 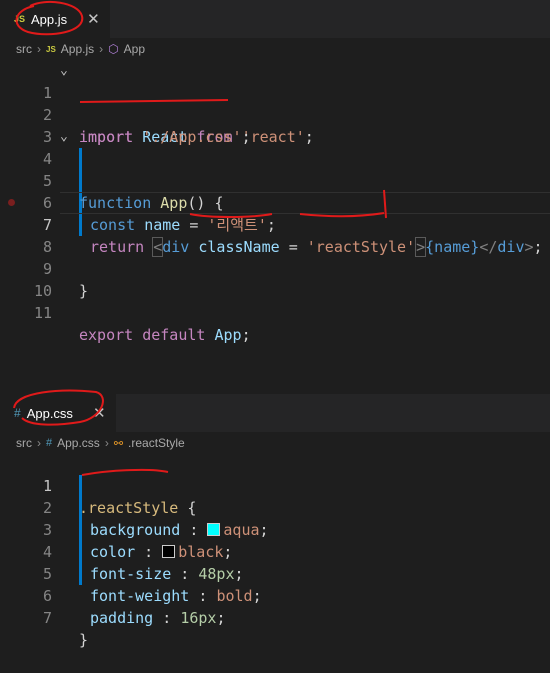 I want to click on code-line: 4 ⌄ function App() {, so click(x=275, y=169).